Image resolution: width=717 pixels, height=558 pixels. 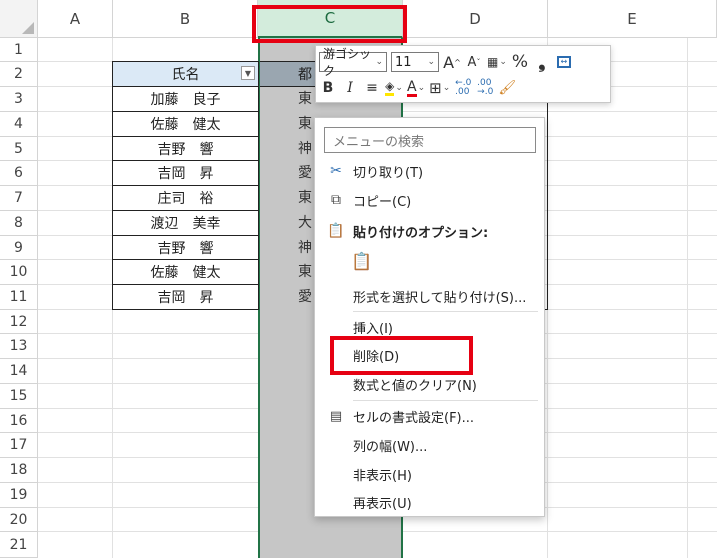 What do you see at coordinates (19, 371) in the screenshot?
I see `row-header: 14` at bounding box center [19, 371].